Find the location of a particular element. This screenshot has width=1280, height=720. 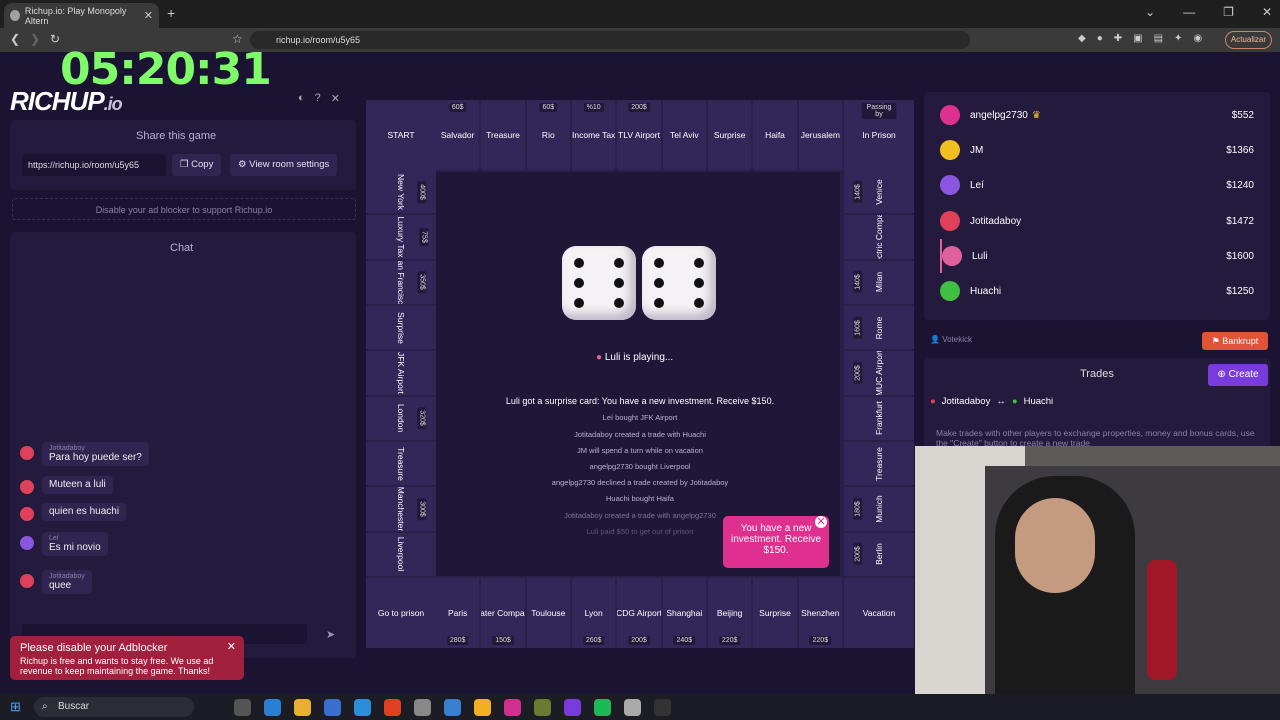

player-row: JM $1366 is located at coordinates (1104, 150).